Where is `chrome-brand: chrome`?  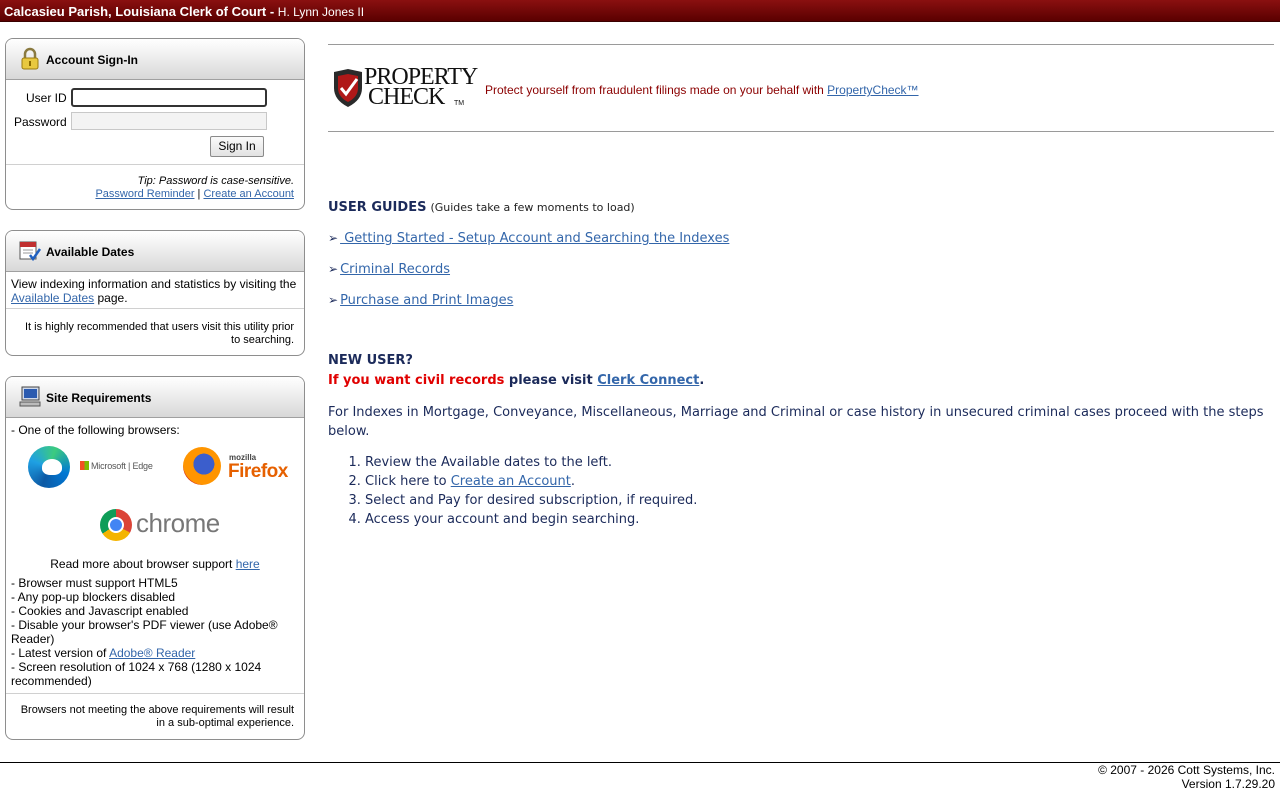 chrome-brand: chrome is located at coordinates (178, 523).